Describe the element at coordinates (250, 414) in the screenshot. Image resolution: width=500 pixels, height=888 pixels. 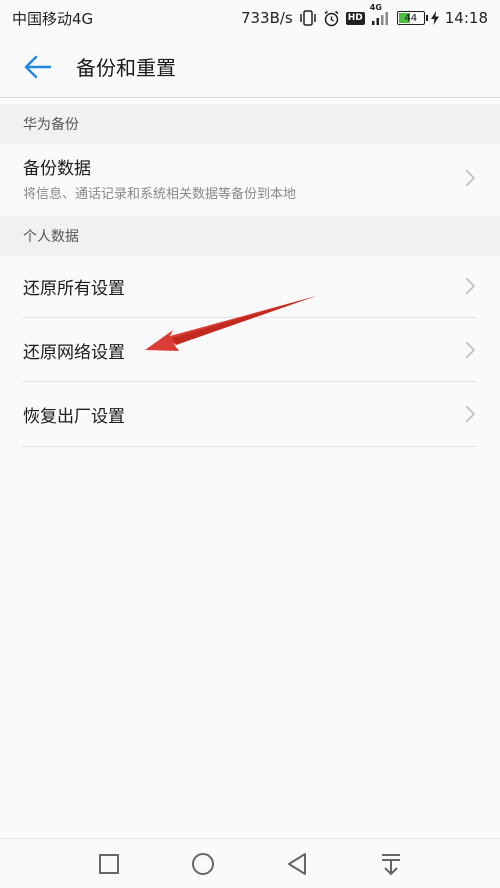
I see `factory-reset-item: 恢复出厂设置` at that location.